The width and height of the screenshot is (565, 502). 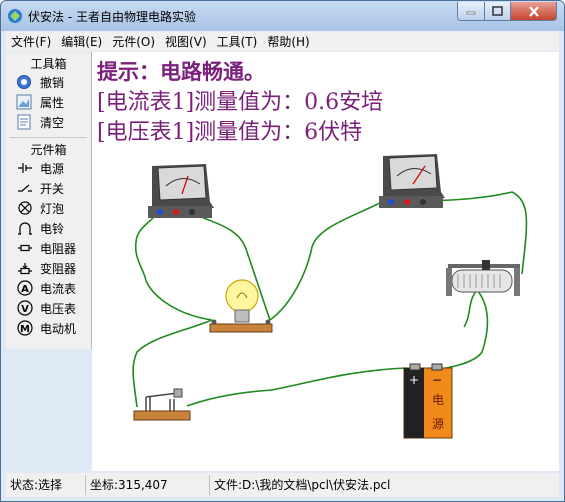 I want to click on component-lamp: 灯泡, so click(x=48, y=208).